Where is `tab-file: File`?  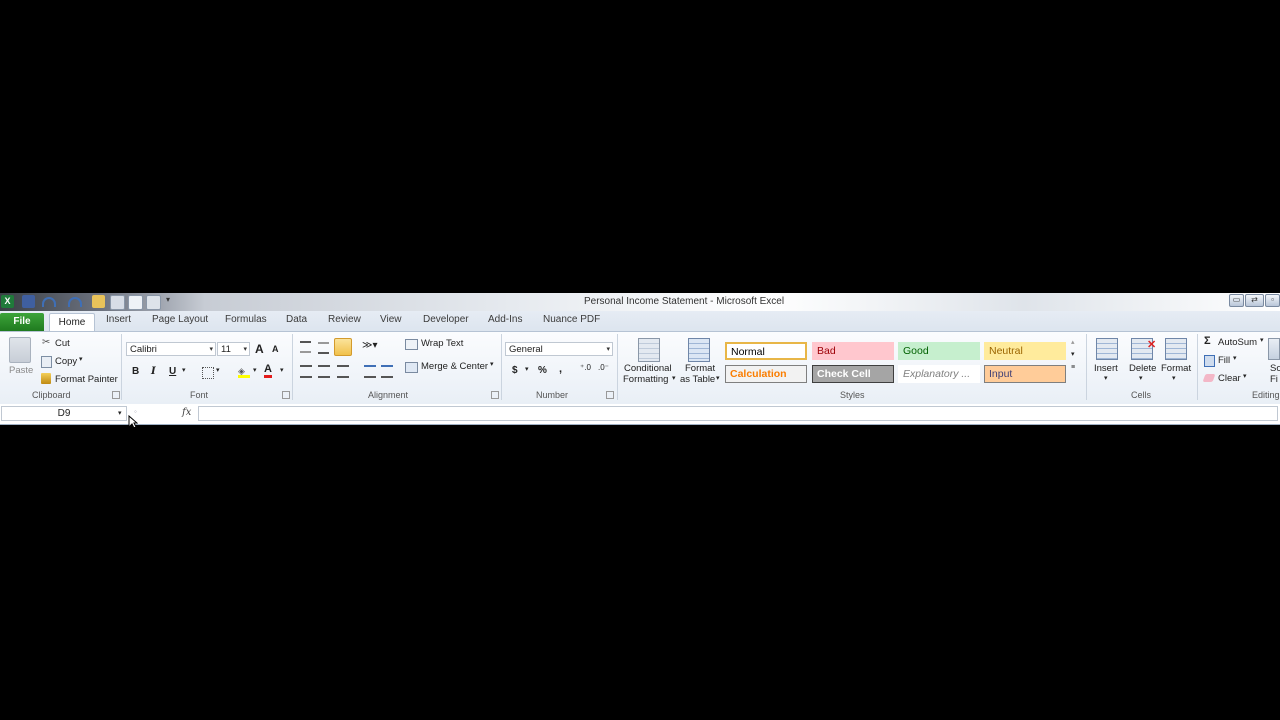 tab-file: File is located at coordinates (22, 322).